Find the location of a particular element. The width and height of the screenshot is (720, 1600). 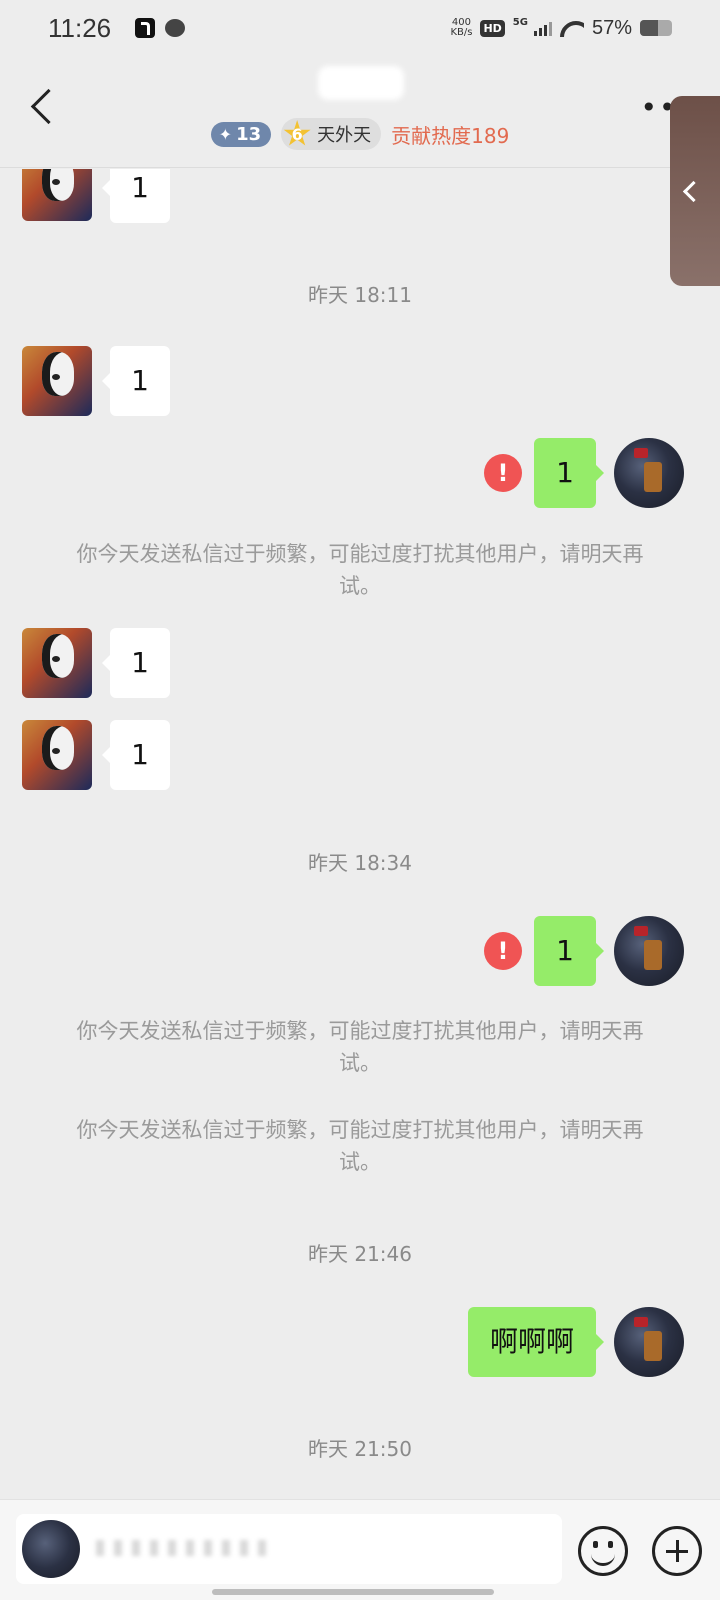

fan-group-badge: 6 天外天 is located at coordinates (331, 134).